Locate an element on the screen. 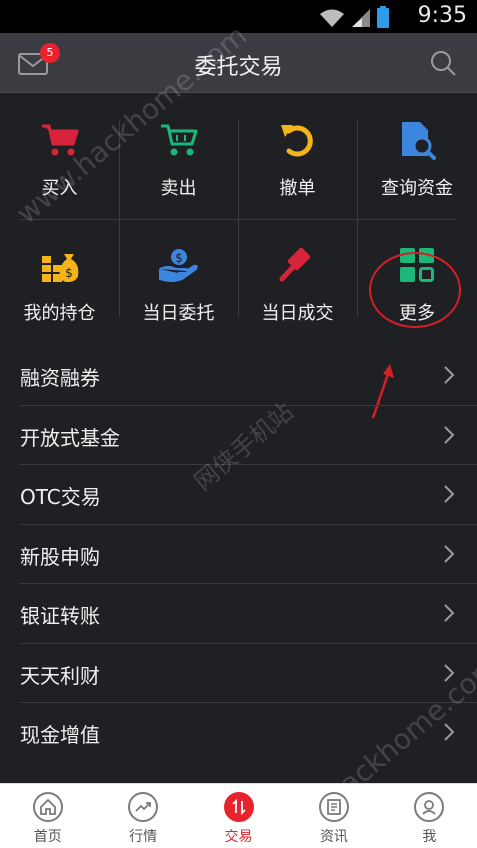 The width and height of the screenshot is (477, 848). menu-item-label: 天天利财 is located at coordinates (60, 675).